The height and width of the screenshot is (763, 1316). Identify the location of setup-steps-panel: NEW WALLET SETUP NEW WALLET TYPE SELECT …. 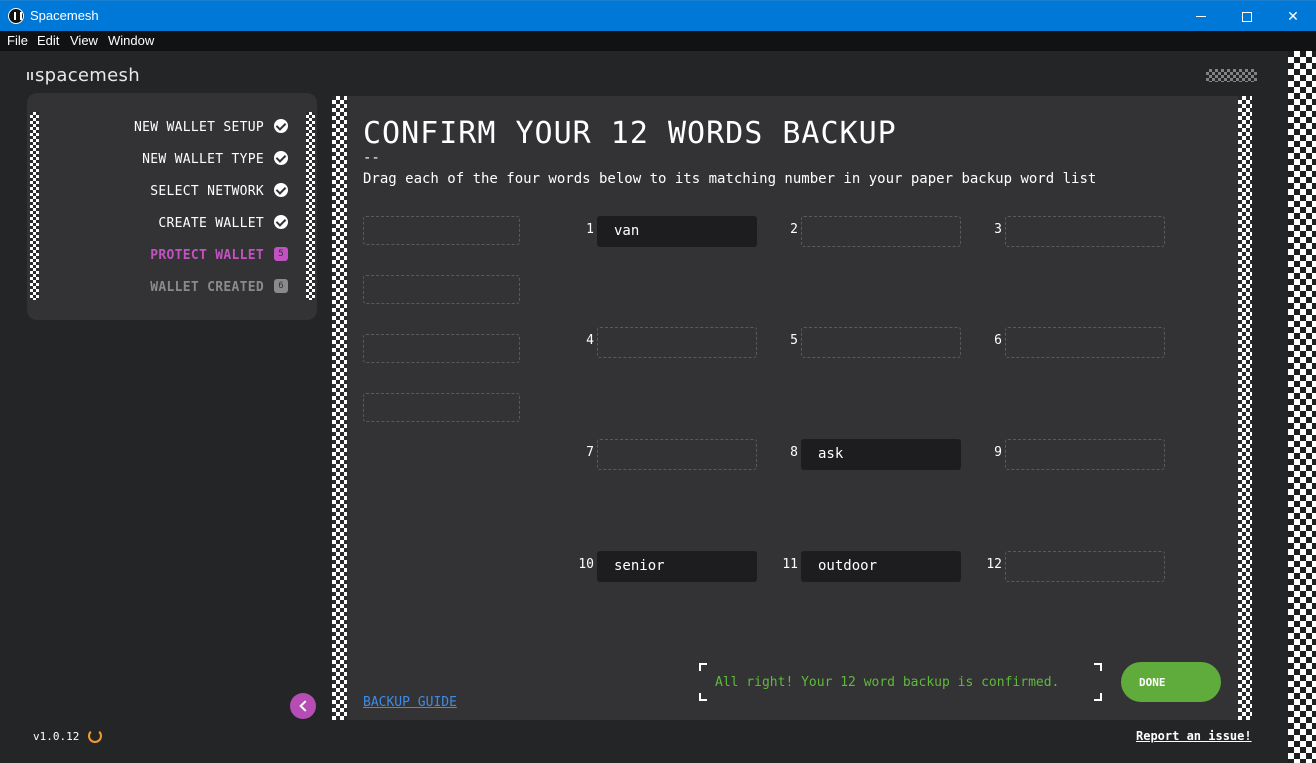
(172, 206).